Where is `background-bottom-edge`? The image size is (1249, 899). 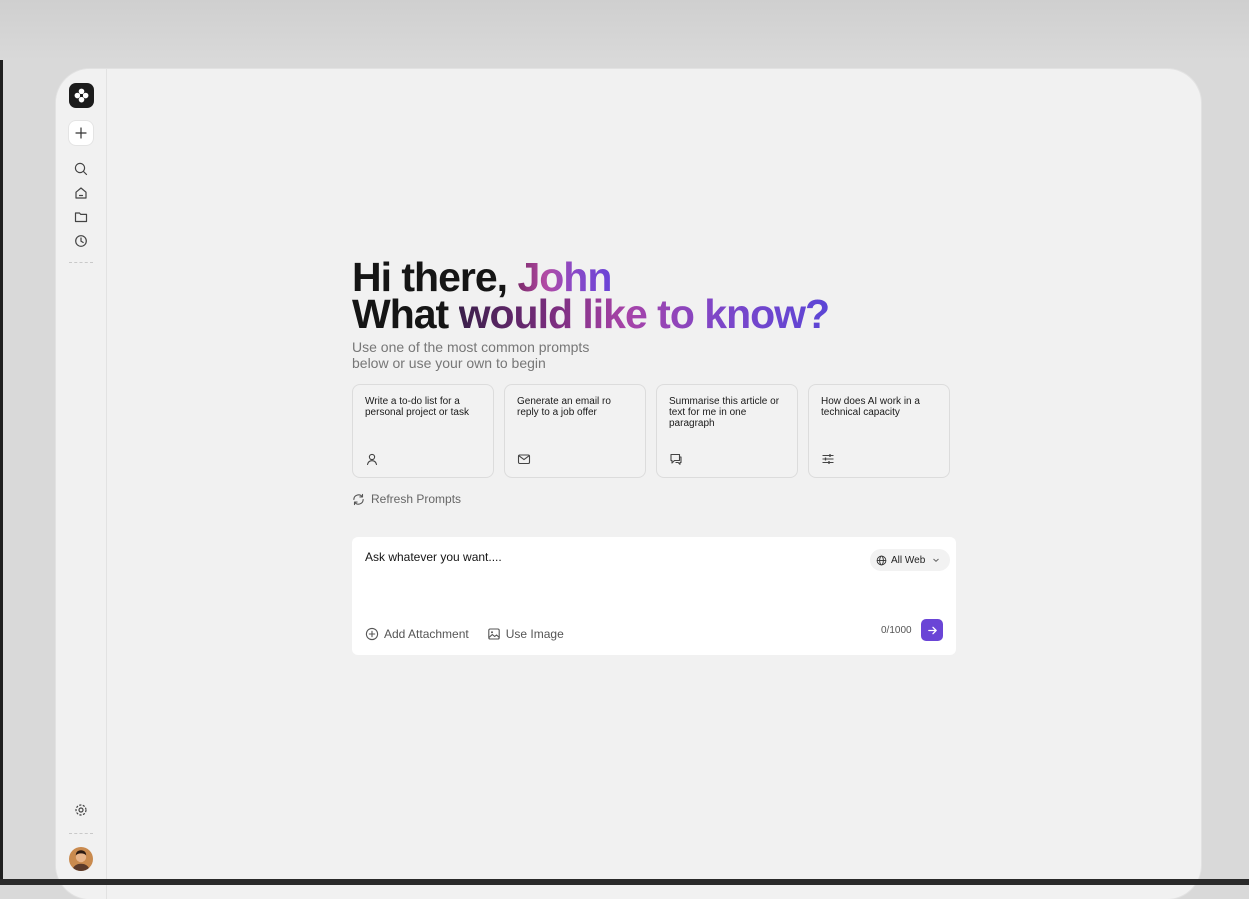
background-bottom-edge is located at coordinates (624, 882).